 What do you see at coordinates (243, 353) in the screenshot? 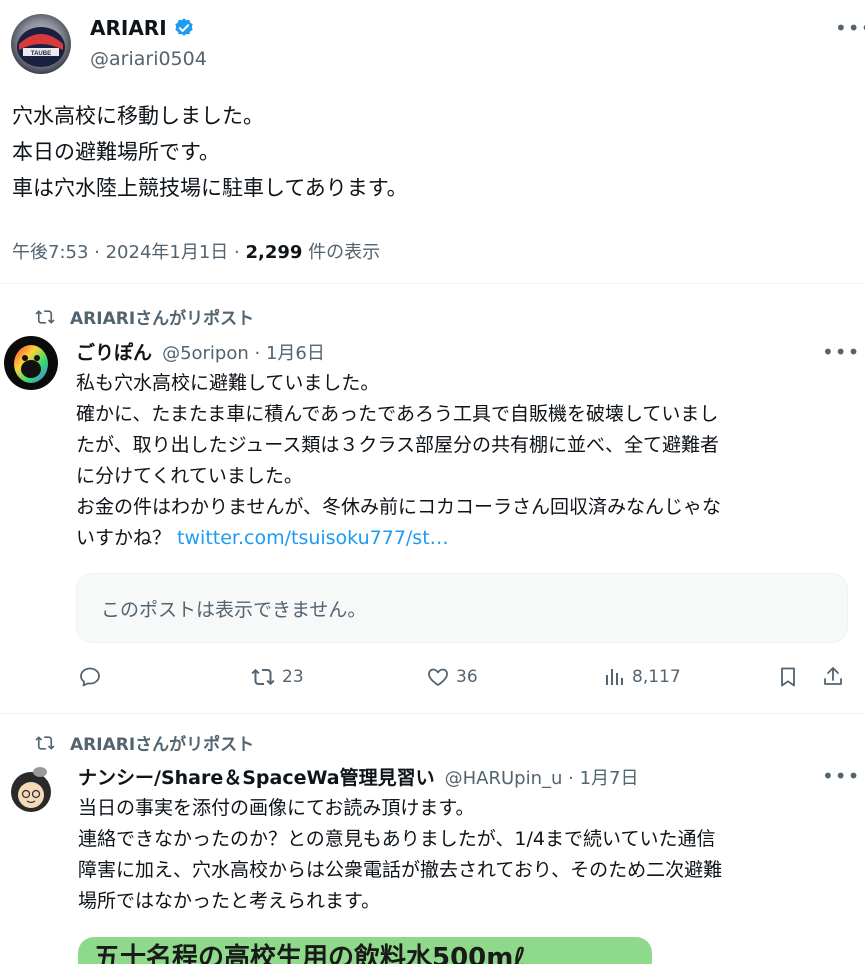
I see `reply-meta: @5oripon · 1月6日` at bounding box center [243, 353].